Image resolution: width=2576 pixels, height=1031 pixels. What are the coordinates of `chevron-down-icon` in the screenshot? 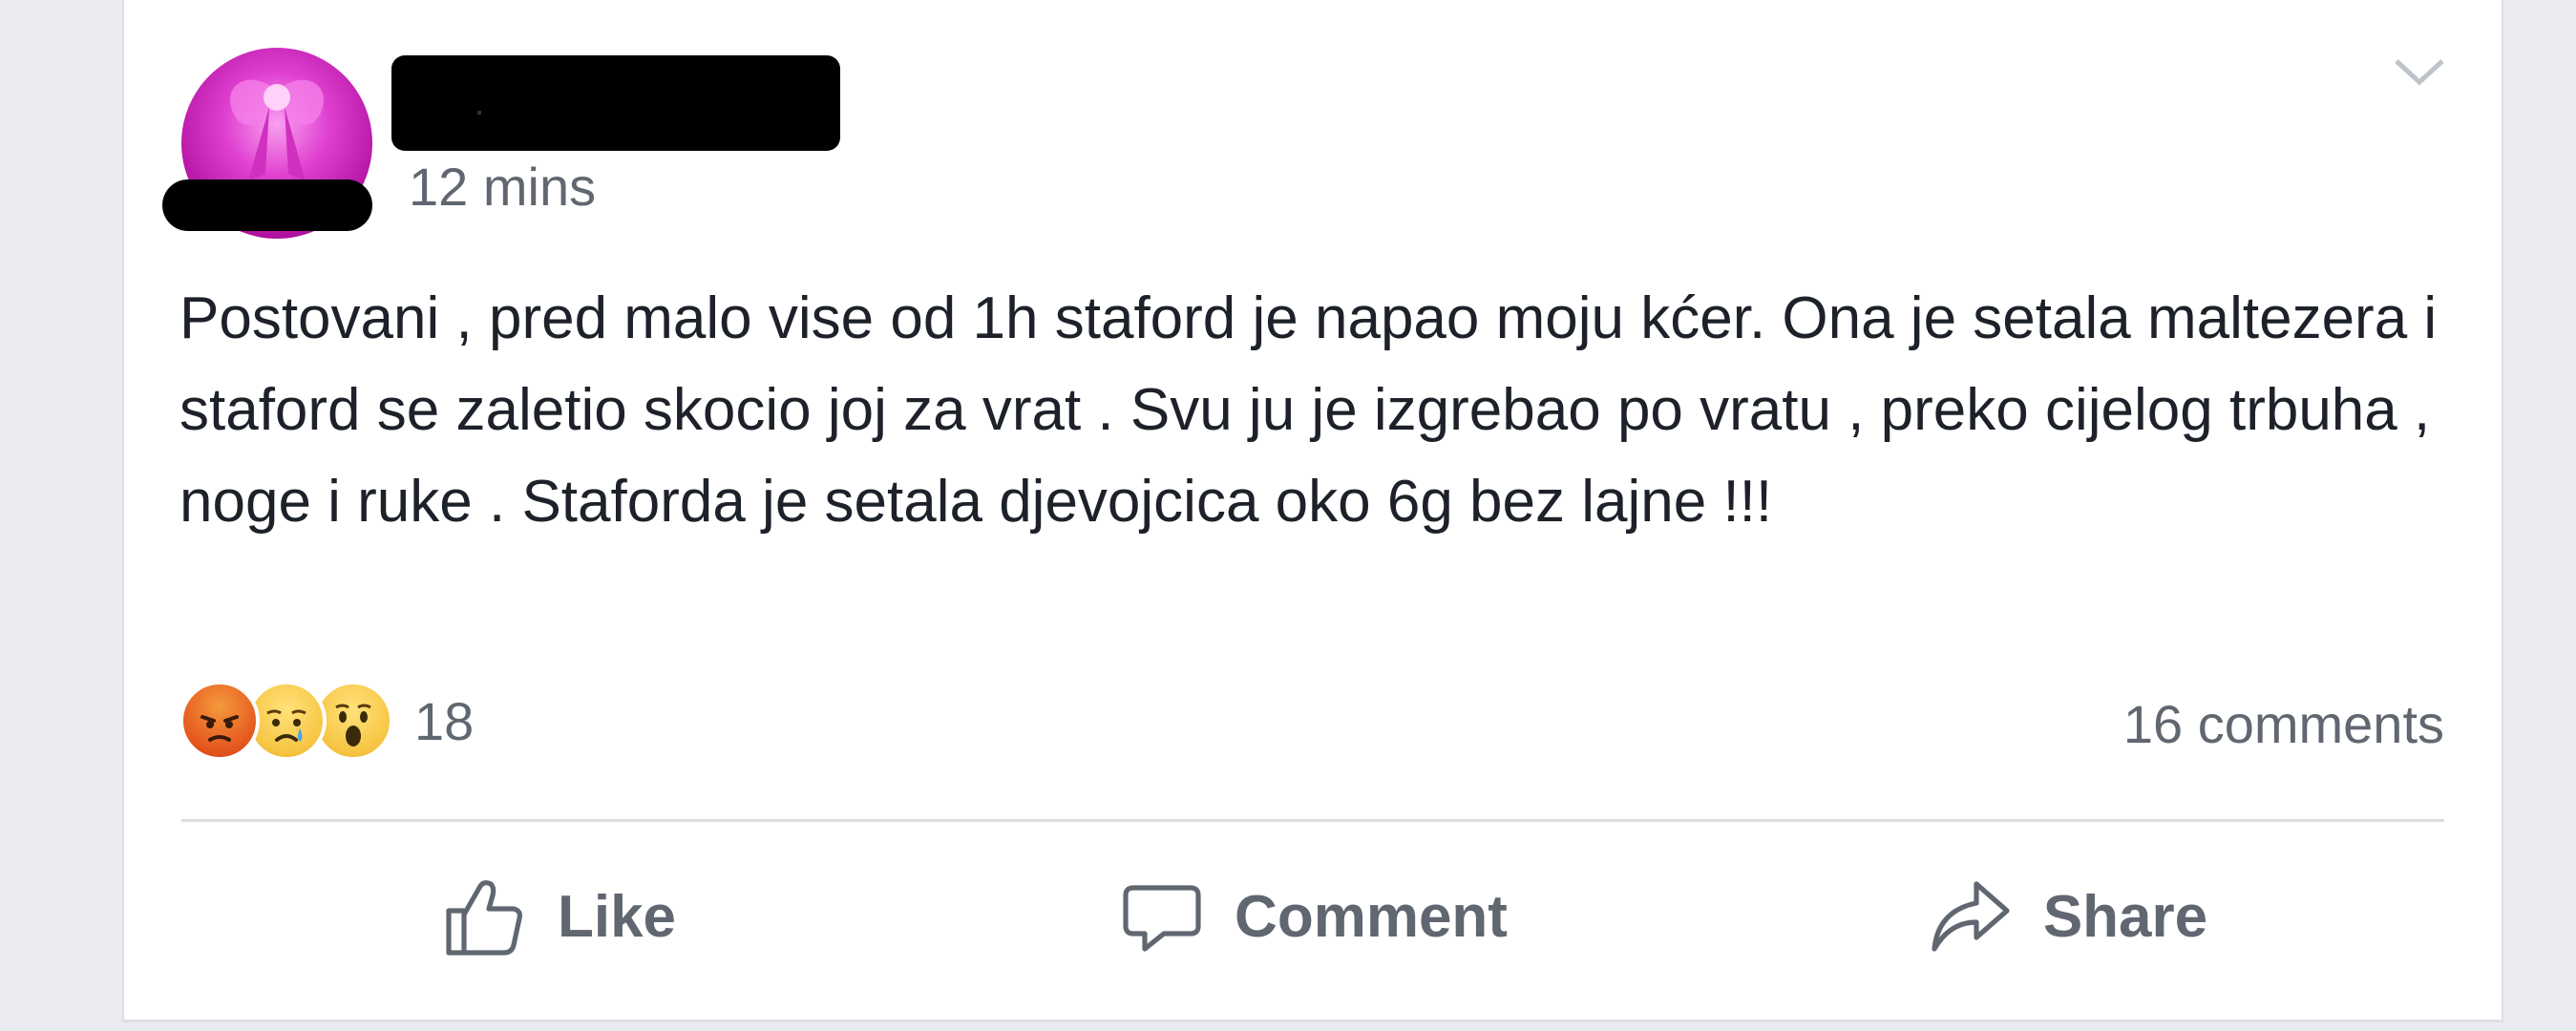 It's located at (2419, 72).